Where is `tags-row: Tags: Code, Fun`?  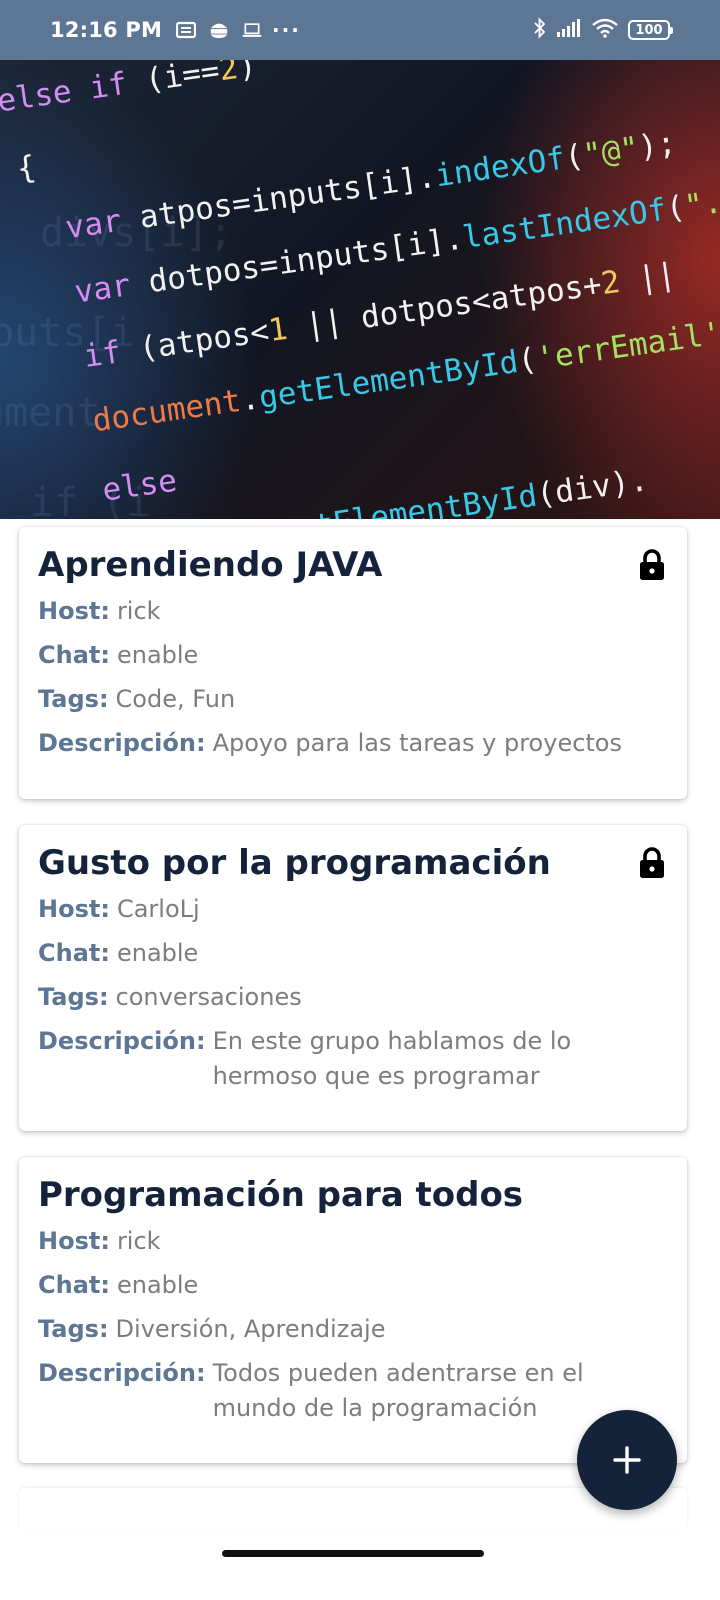 tags-row: Tags: Code, Fun is located at coordinates (352, 699).